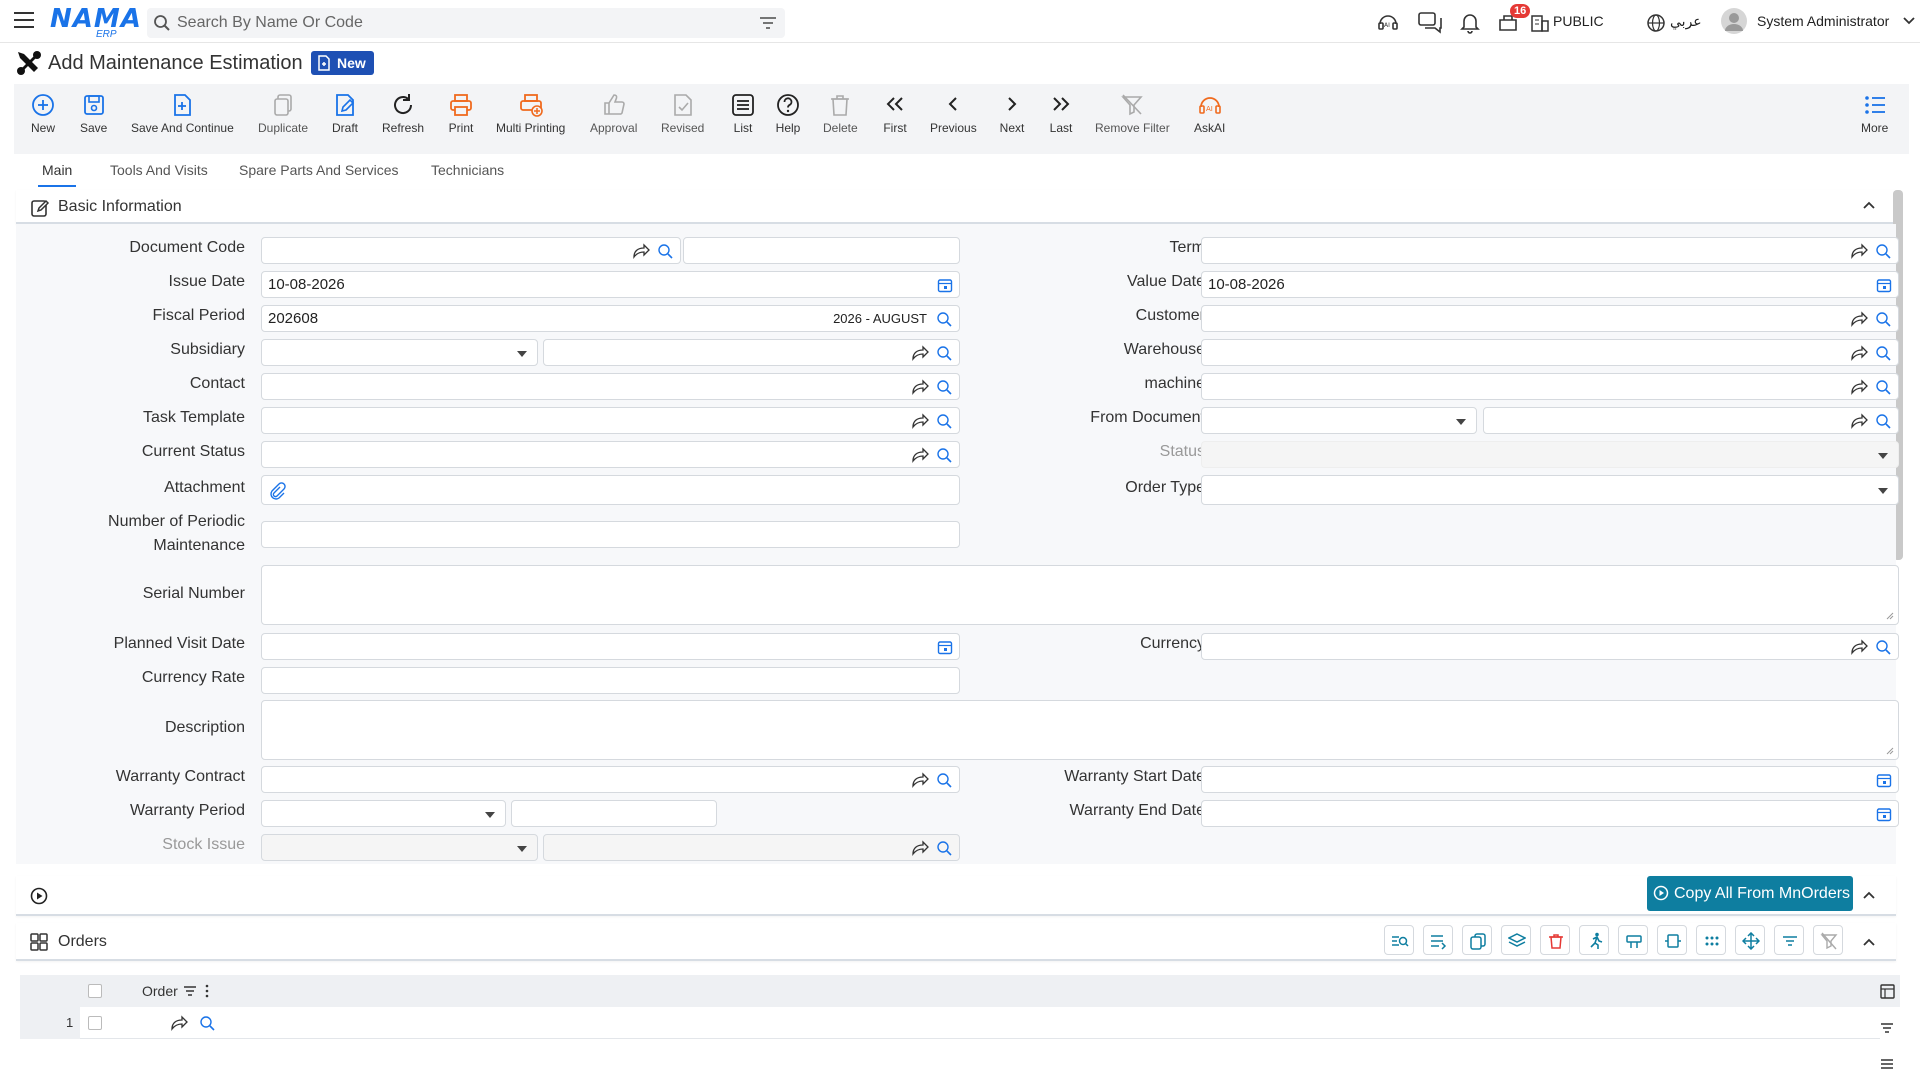 This screenshot has width=1920, height=1080. I want to click on more-button: More, so click(1874, 113).